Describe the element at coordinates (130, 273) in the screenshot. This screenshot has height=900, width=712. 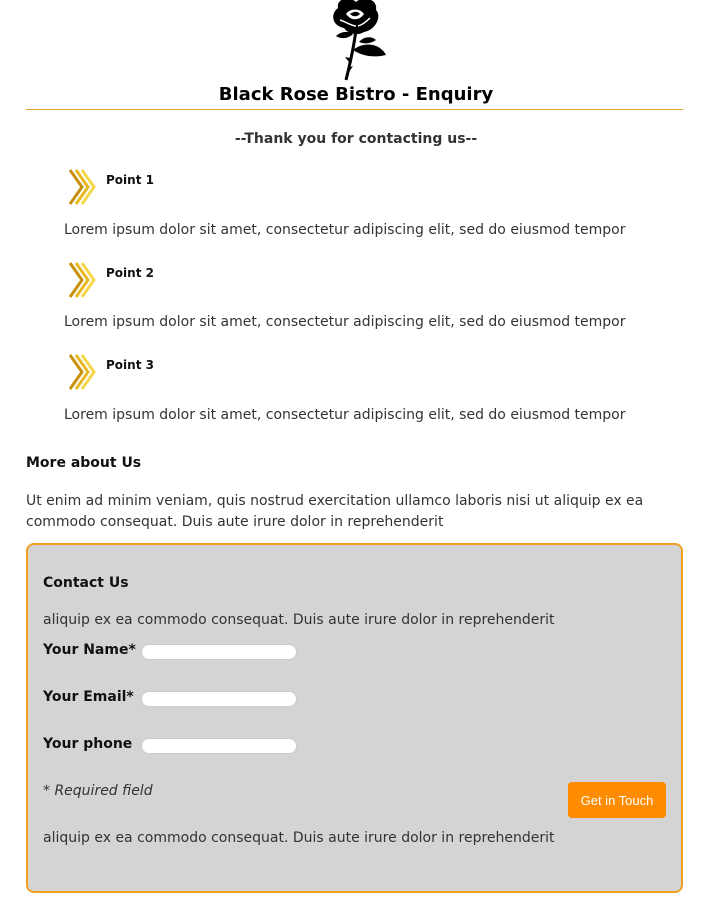
I see `point-title: Point 2` at that location.